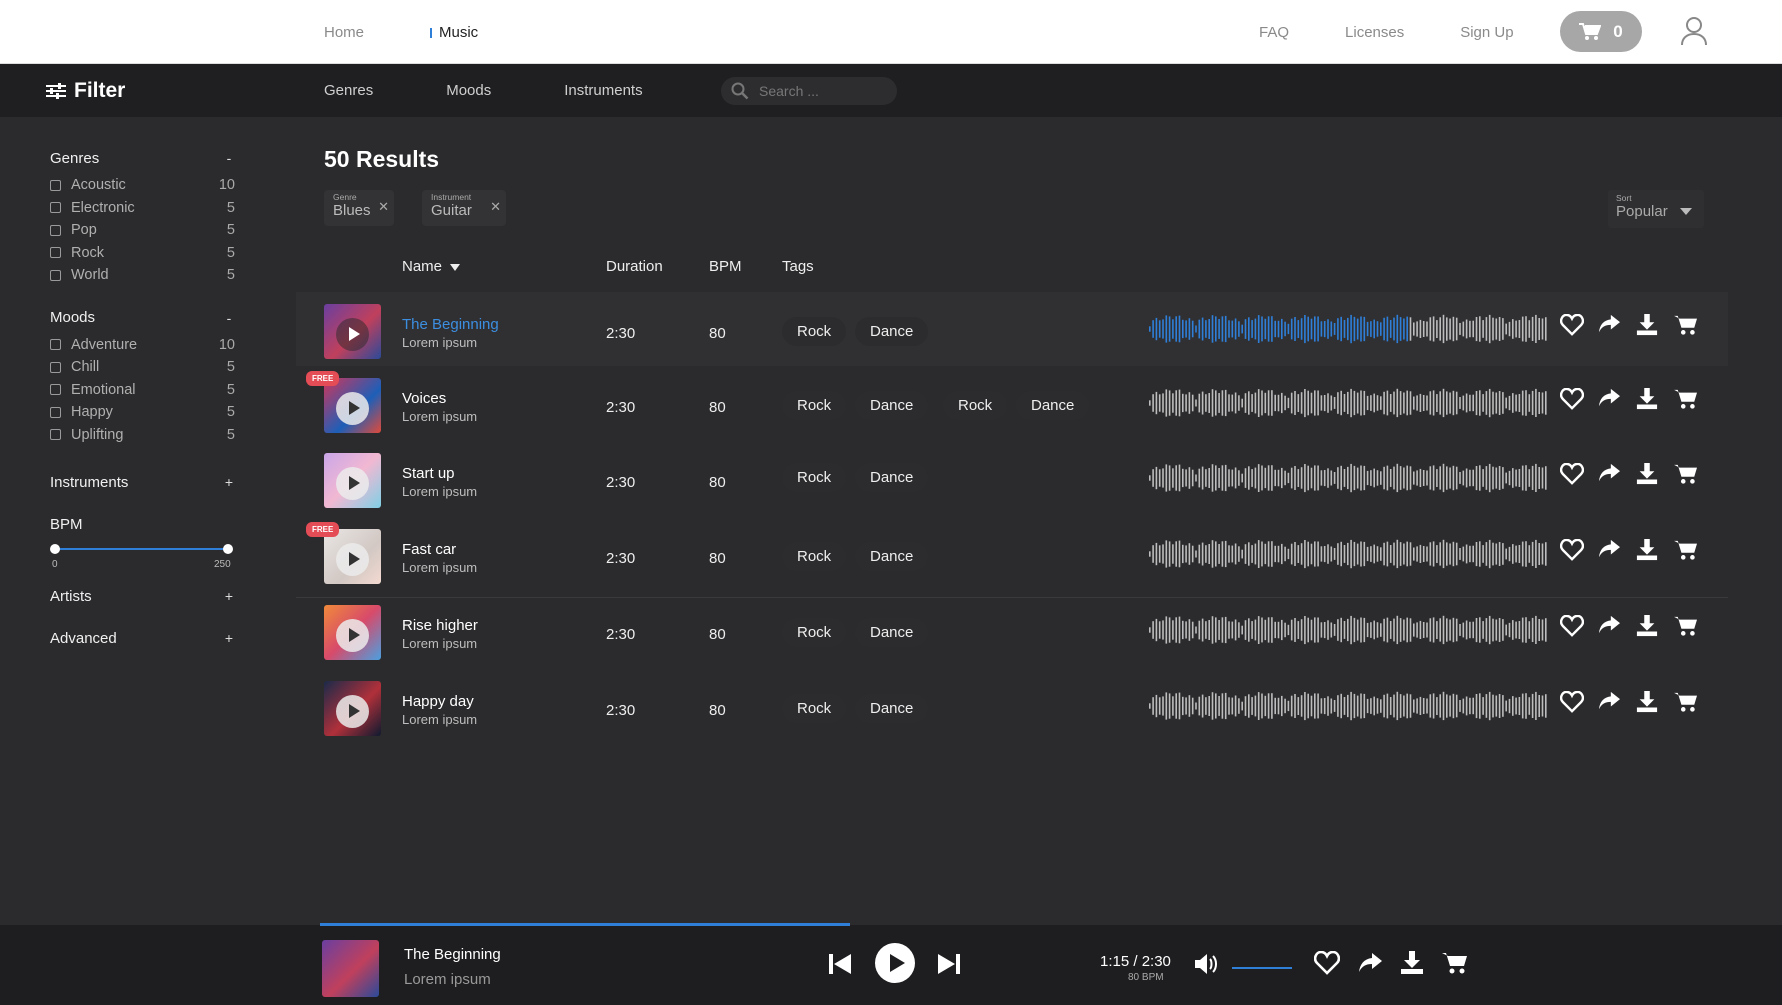 This screenshot has width=1782, height=1005. Describe the element at coordinates (142, 638) in the screenshot. I see `advanced-section-header: Advanced +` at that location.